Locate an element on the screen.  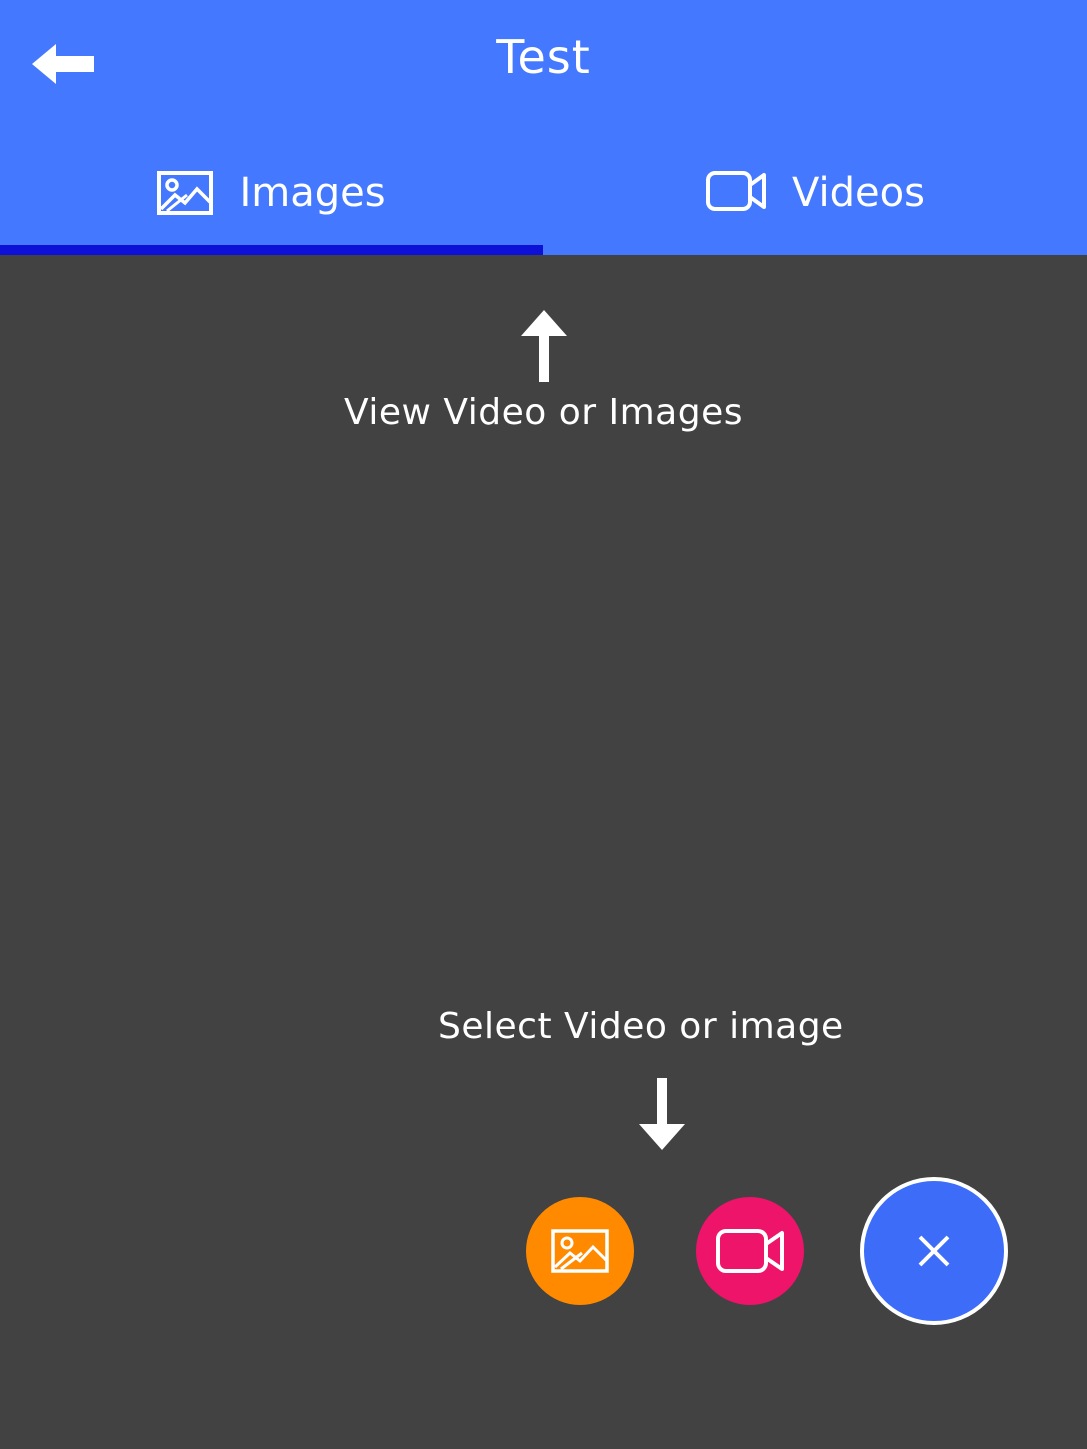
tab-images-label: Images is located at coordinates (312, 192).